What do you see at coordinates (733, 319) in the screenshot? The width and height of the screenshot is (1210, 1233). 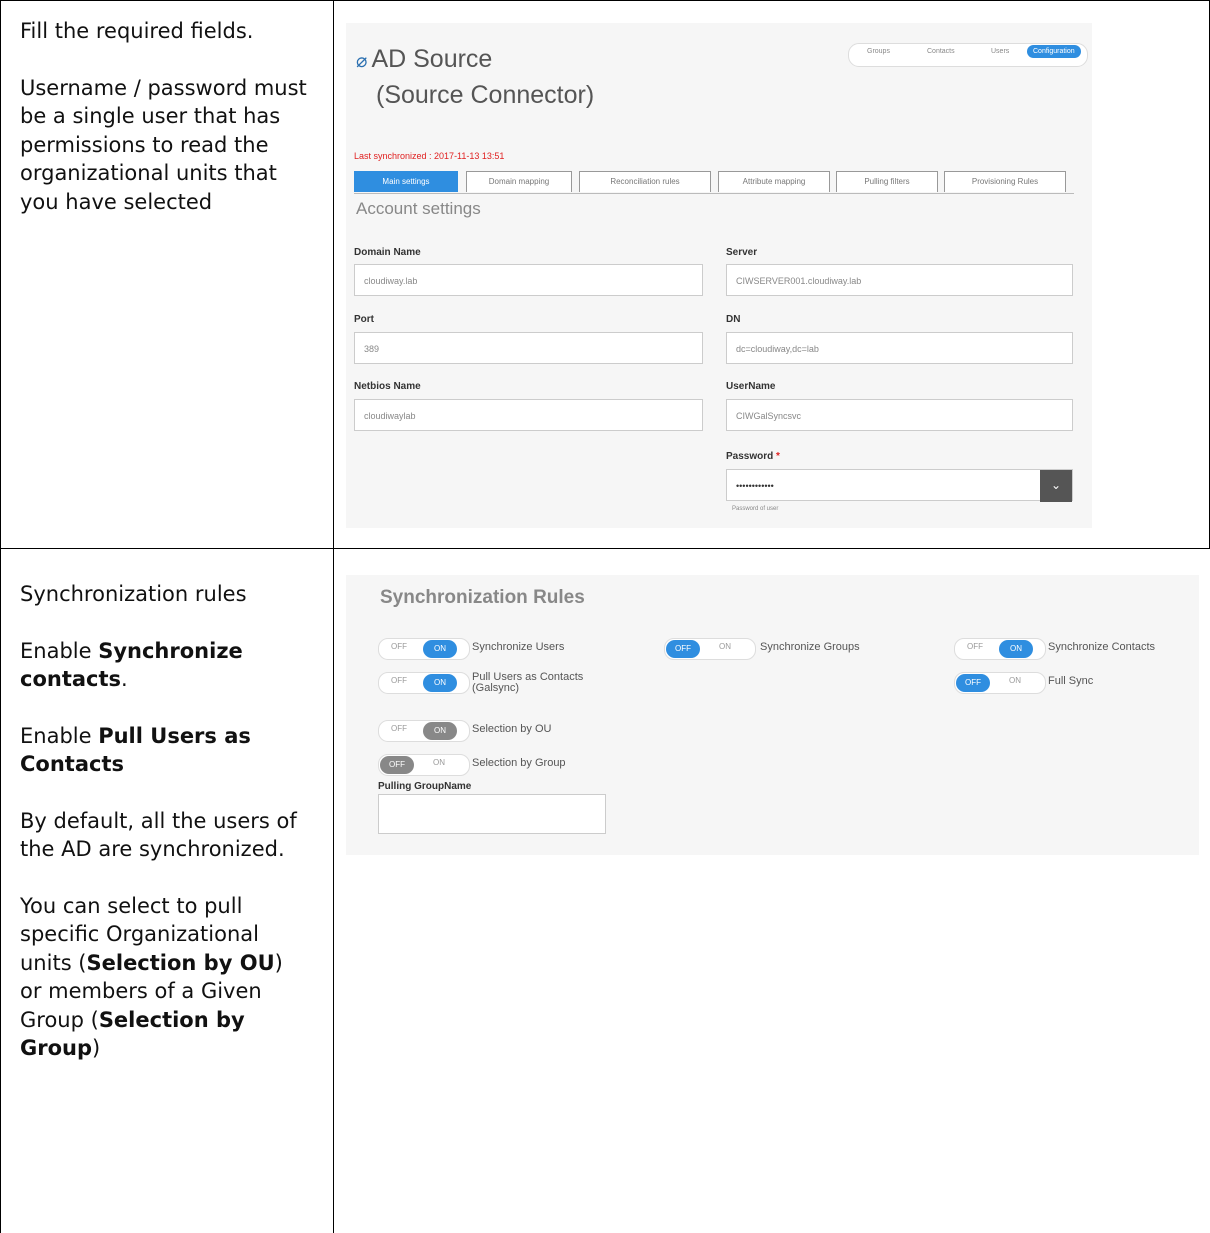 I see `dn-label: DN` at bounding box center [733, 319].